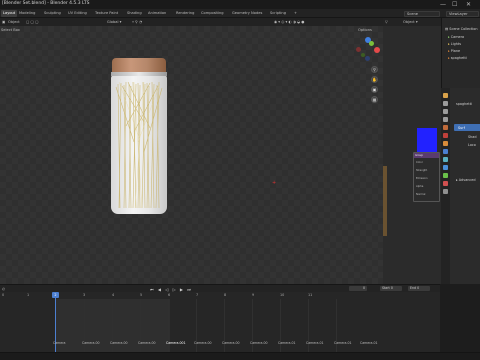  I want to click on neg-z-axis-icon, so click(367, 58).